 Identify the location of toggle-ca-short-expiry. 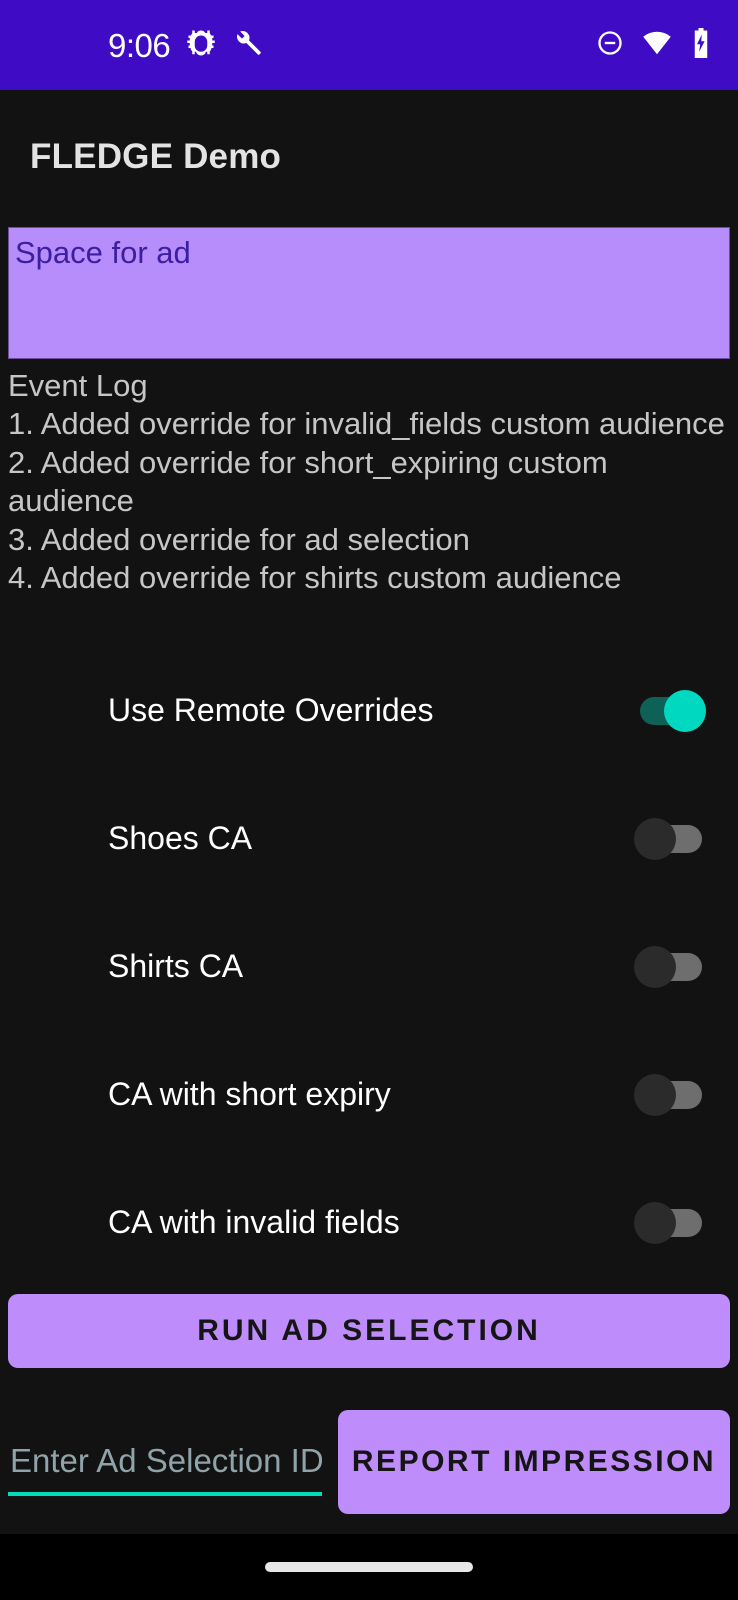
(670, 1094).